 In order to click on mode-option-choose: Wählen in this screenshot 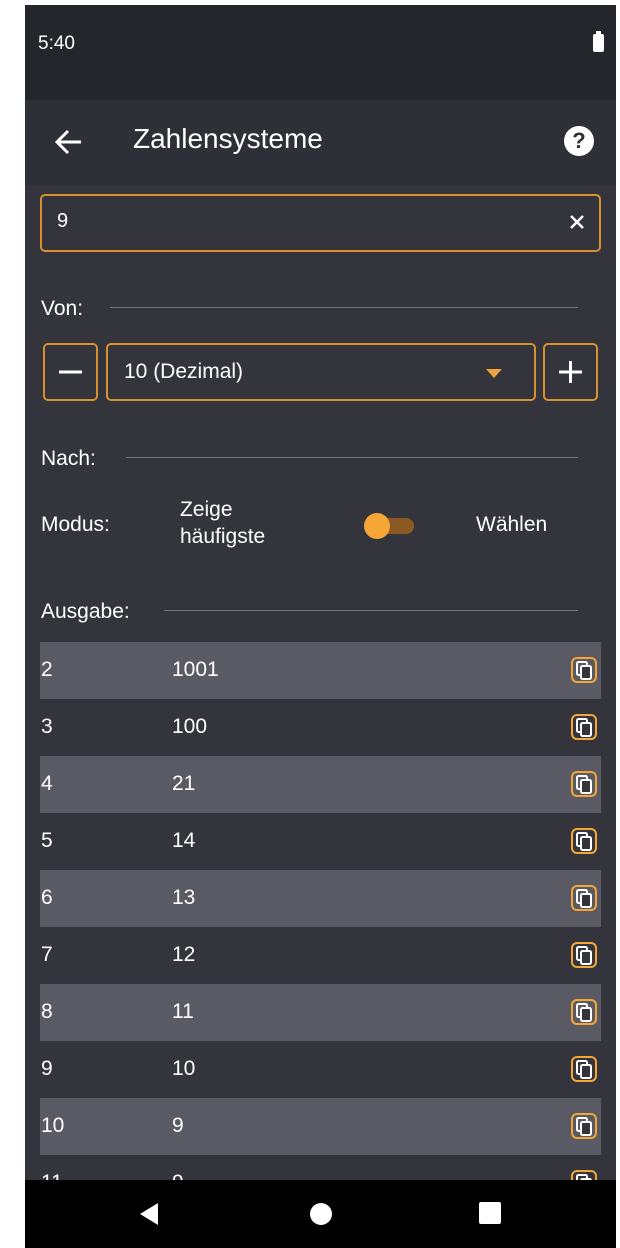, I will do `click(512, 524)`.